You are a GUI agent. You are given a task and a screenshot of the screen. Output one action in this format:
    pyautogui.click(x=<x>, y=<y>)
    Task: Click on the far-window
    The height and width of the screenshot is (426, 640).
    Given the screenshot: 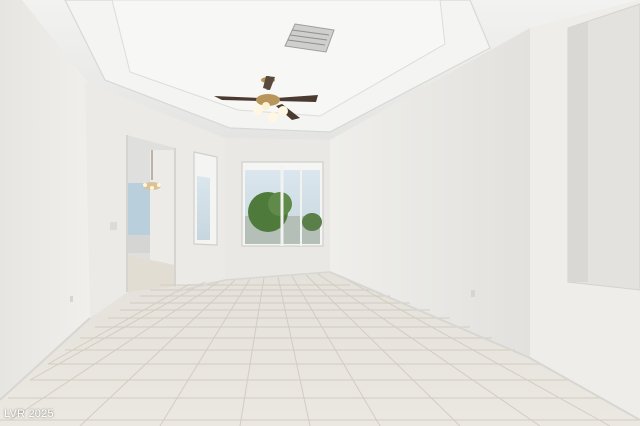 What is the action you would take?
    pyautogui.click(x=139, y=209)
    